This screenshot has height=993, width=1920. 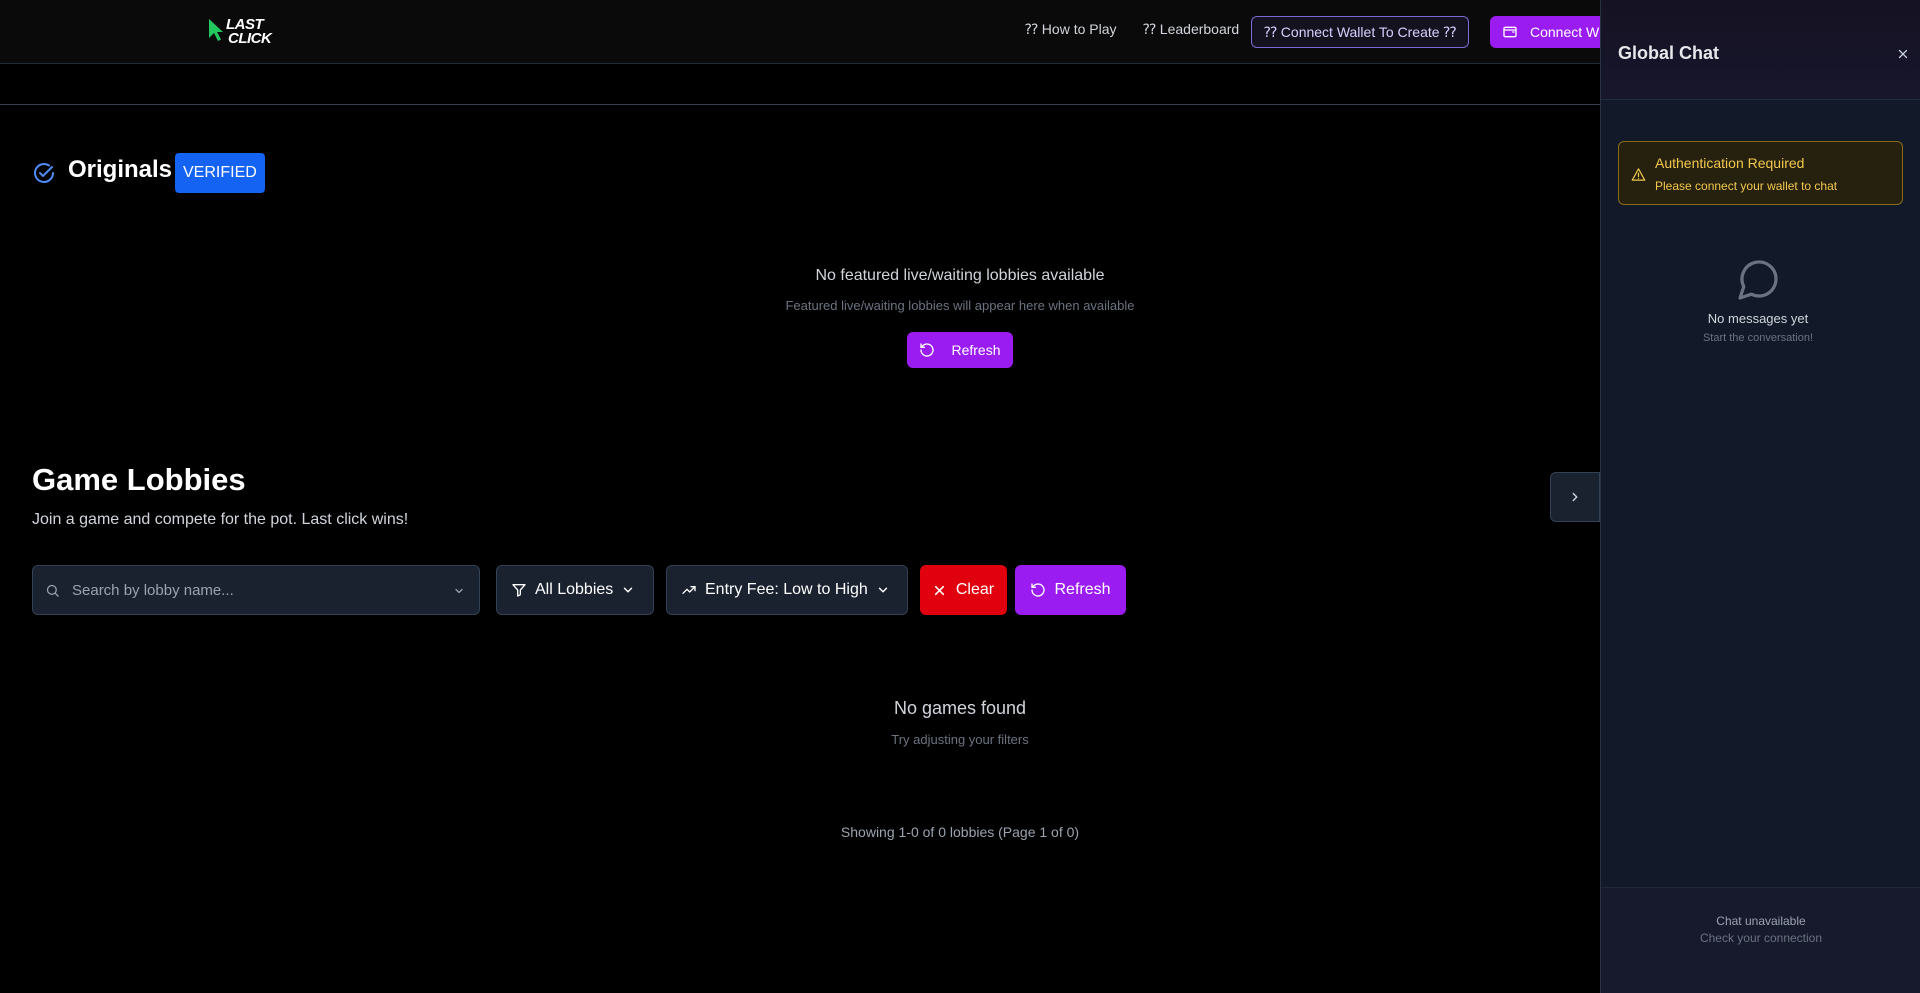 What do you see at coordinates (1903, 54) in the screenshot?
I see `close-icon` at bounding box center [1903, 54].